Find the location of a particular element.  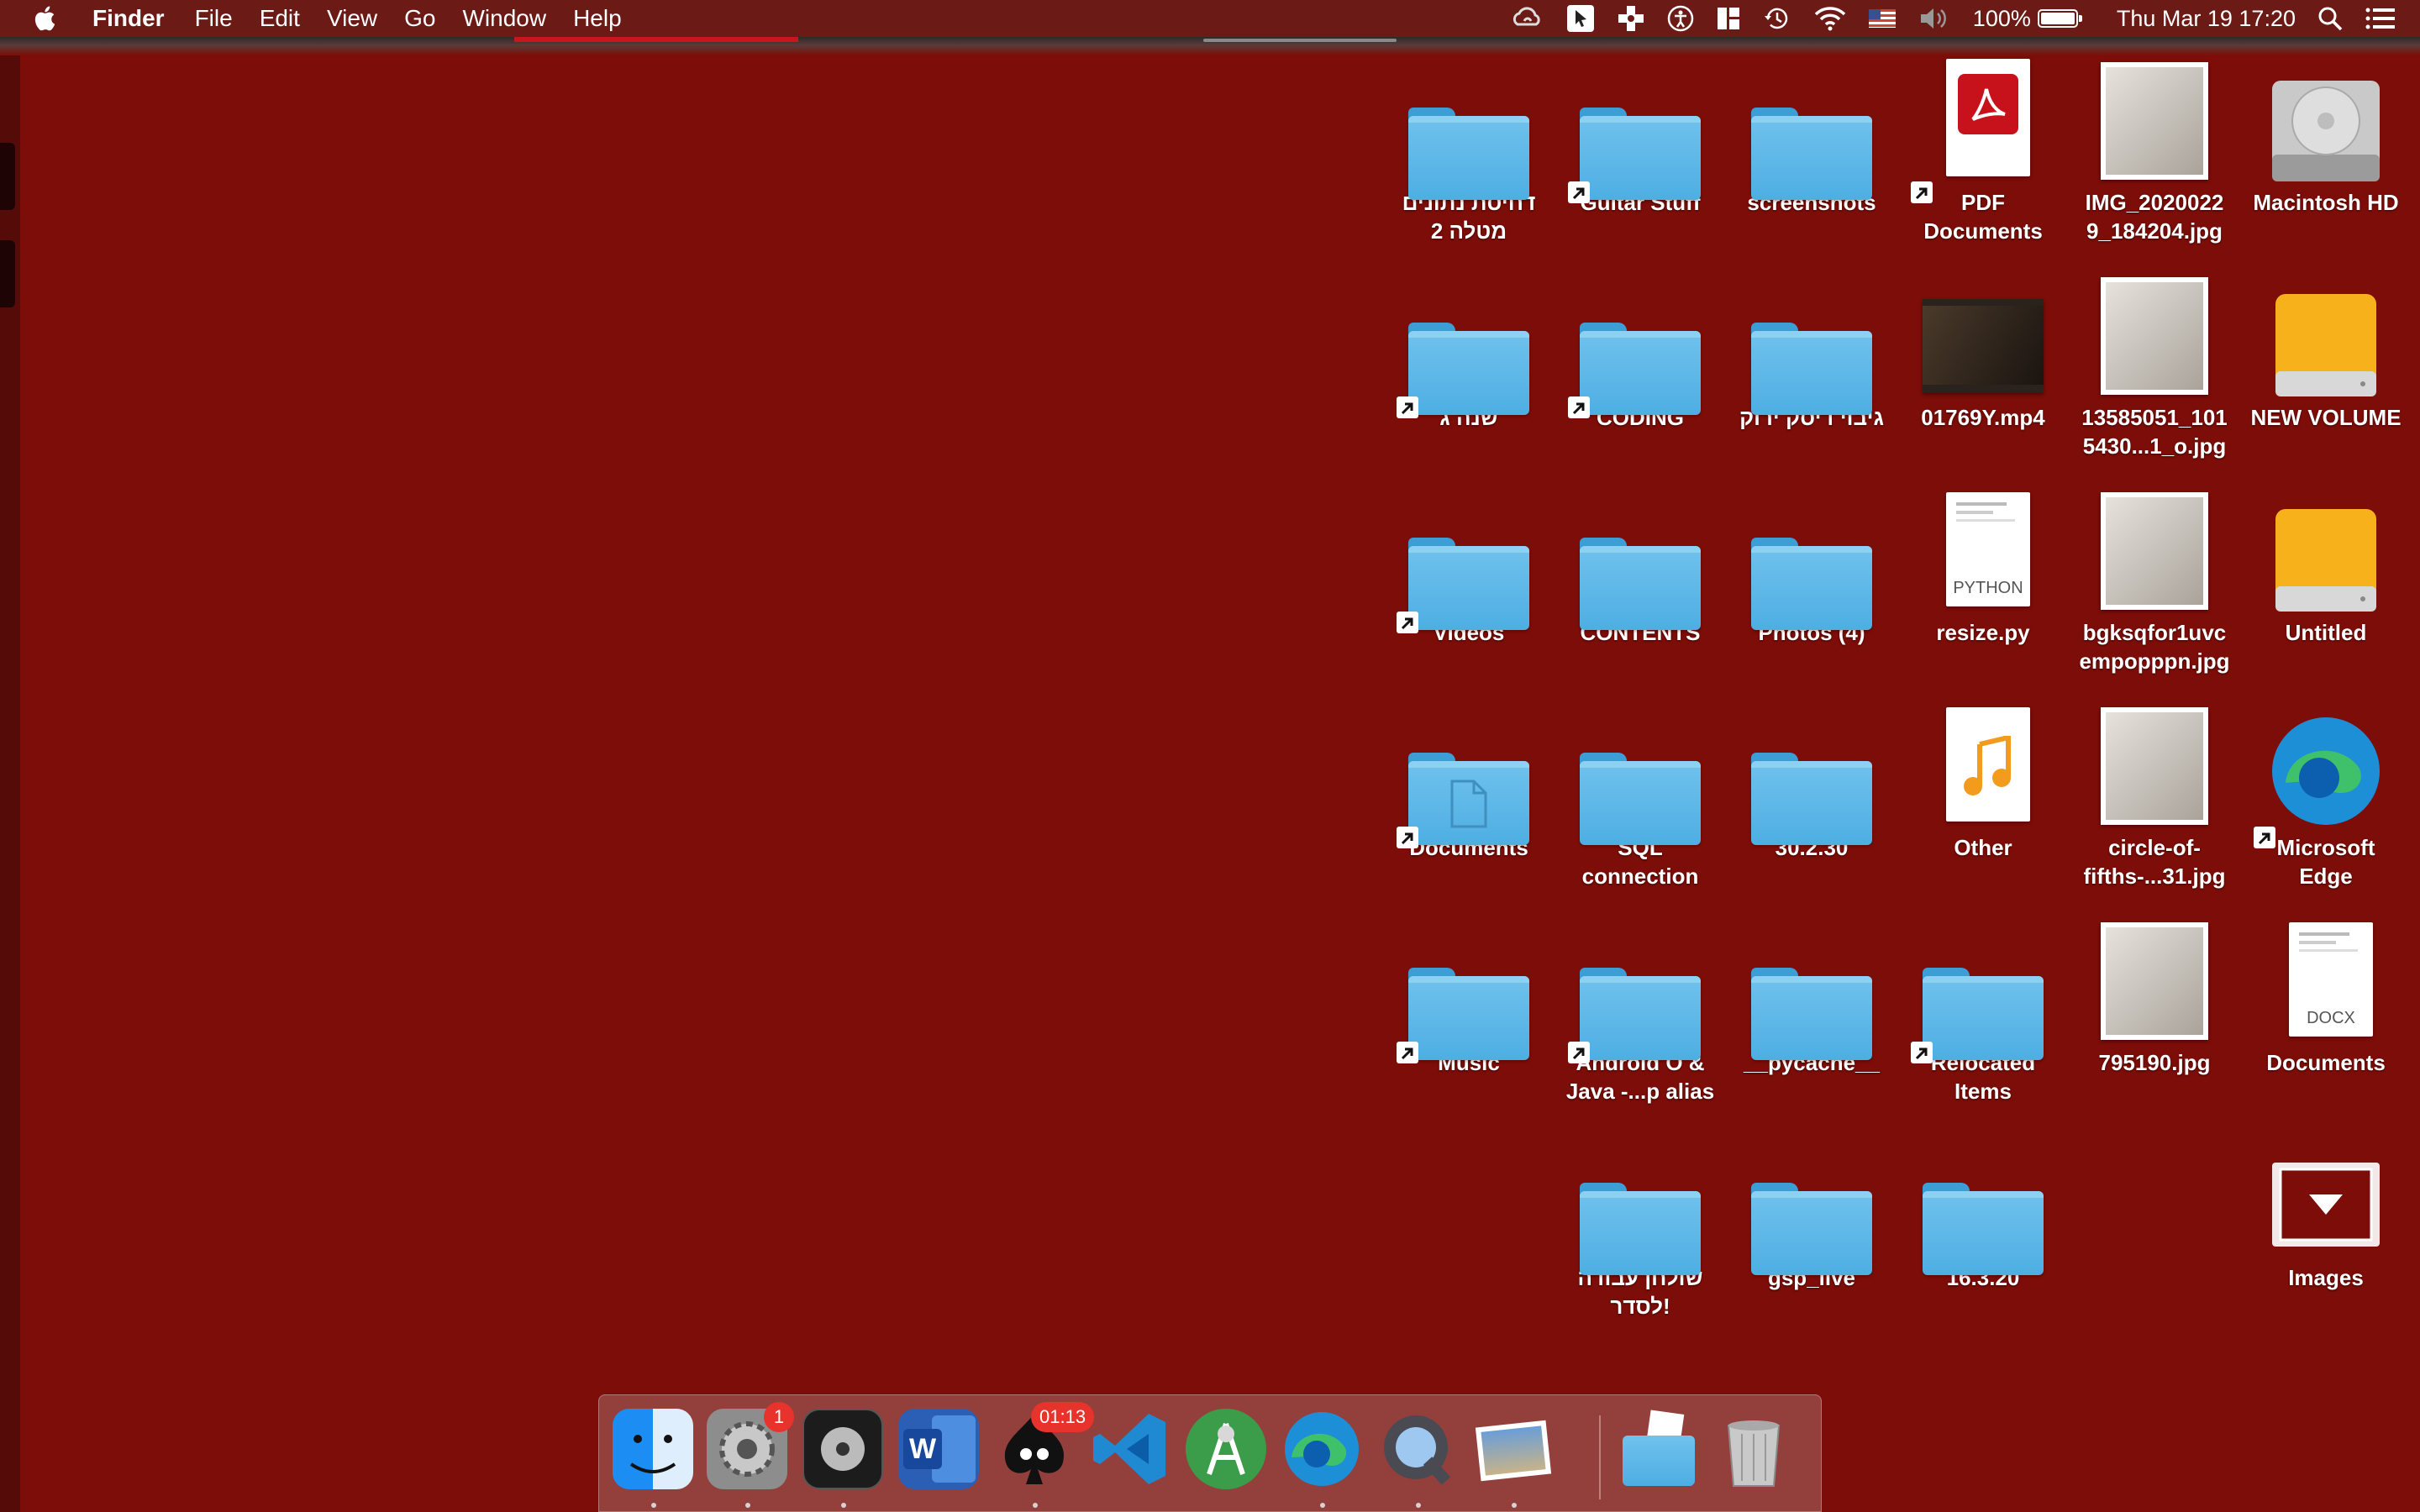

dock-app-android-studio is located at coordinates (1228, 1455).